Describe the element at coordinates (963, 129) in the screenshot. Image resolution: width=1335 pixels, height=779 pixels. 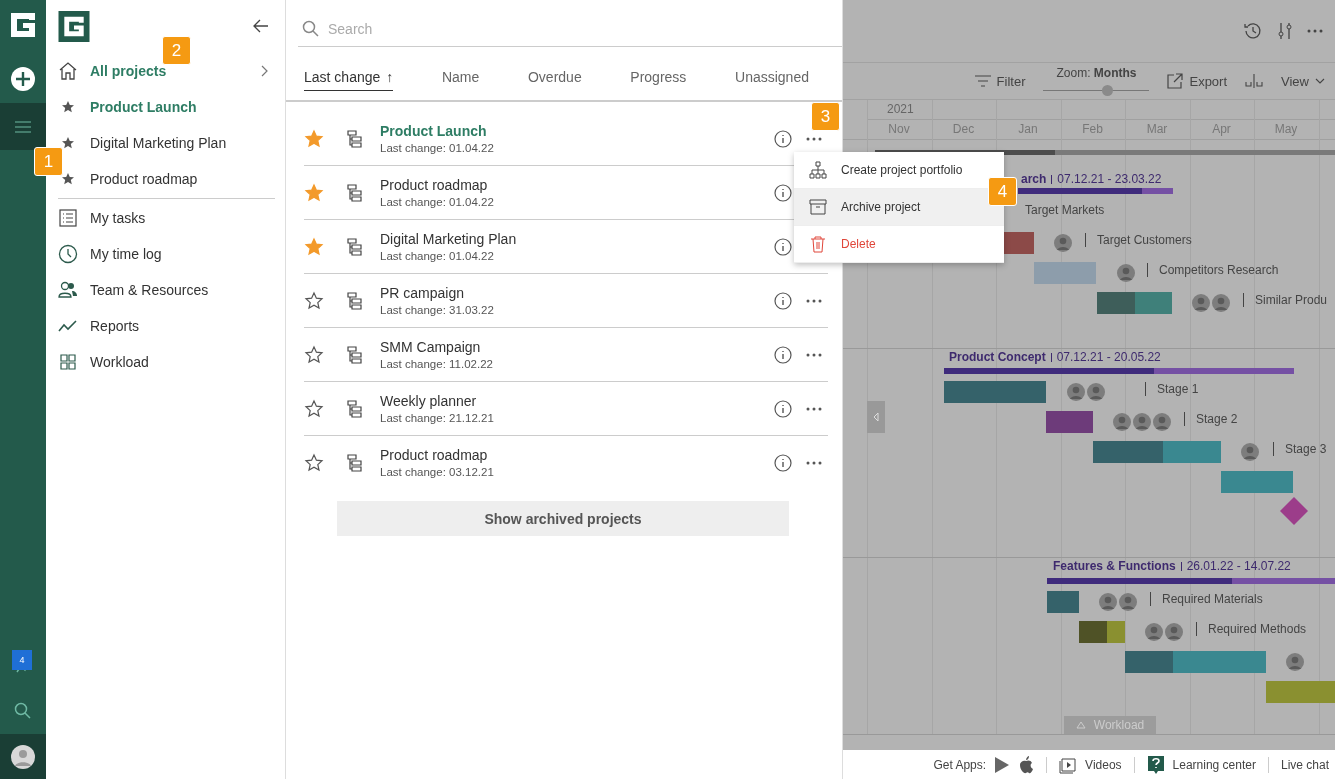
I see `month-label: Dec` at that location.